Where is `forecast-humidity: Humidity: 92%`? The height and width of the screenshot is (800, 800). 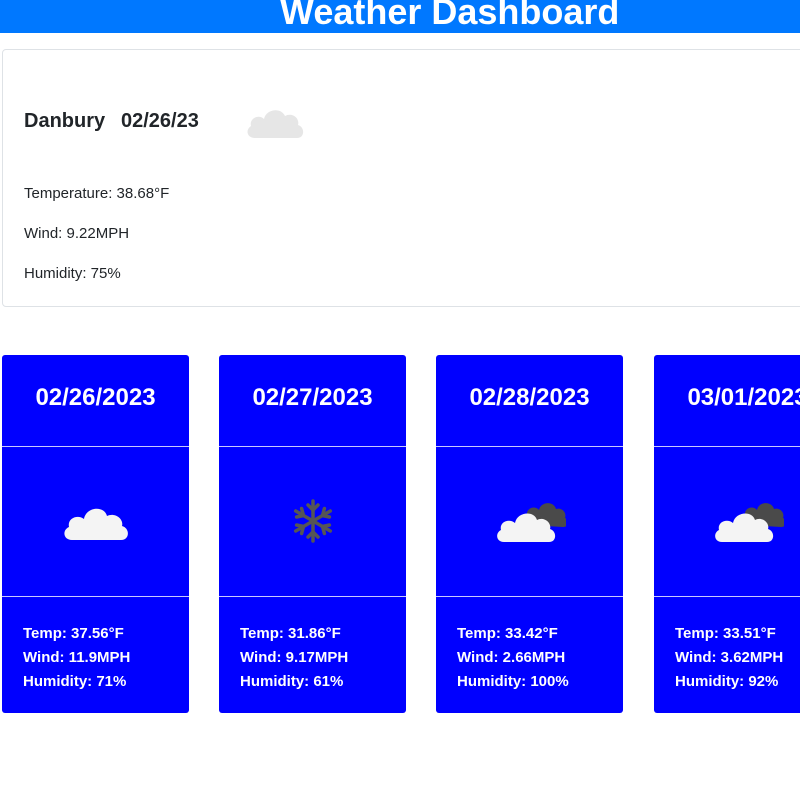 forecast-humidity: Humidity: 92% is located at coordinates (727, 681).